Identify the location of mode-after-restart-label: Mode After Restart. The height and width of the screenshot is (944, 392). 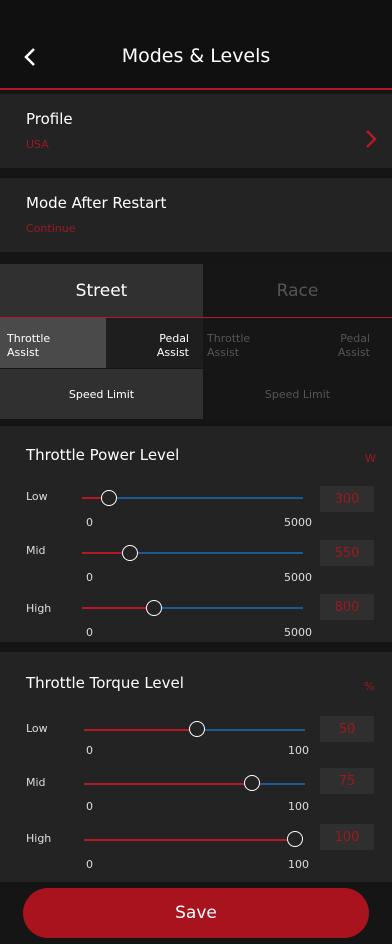
(96, 203).